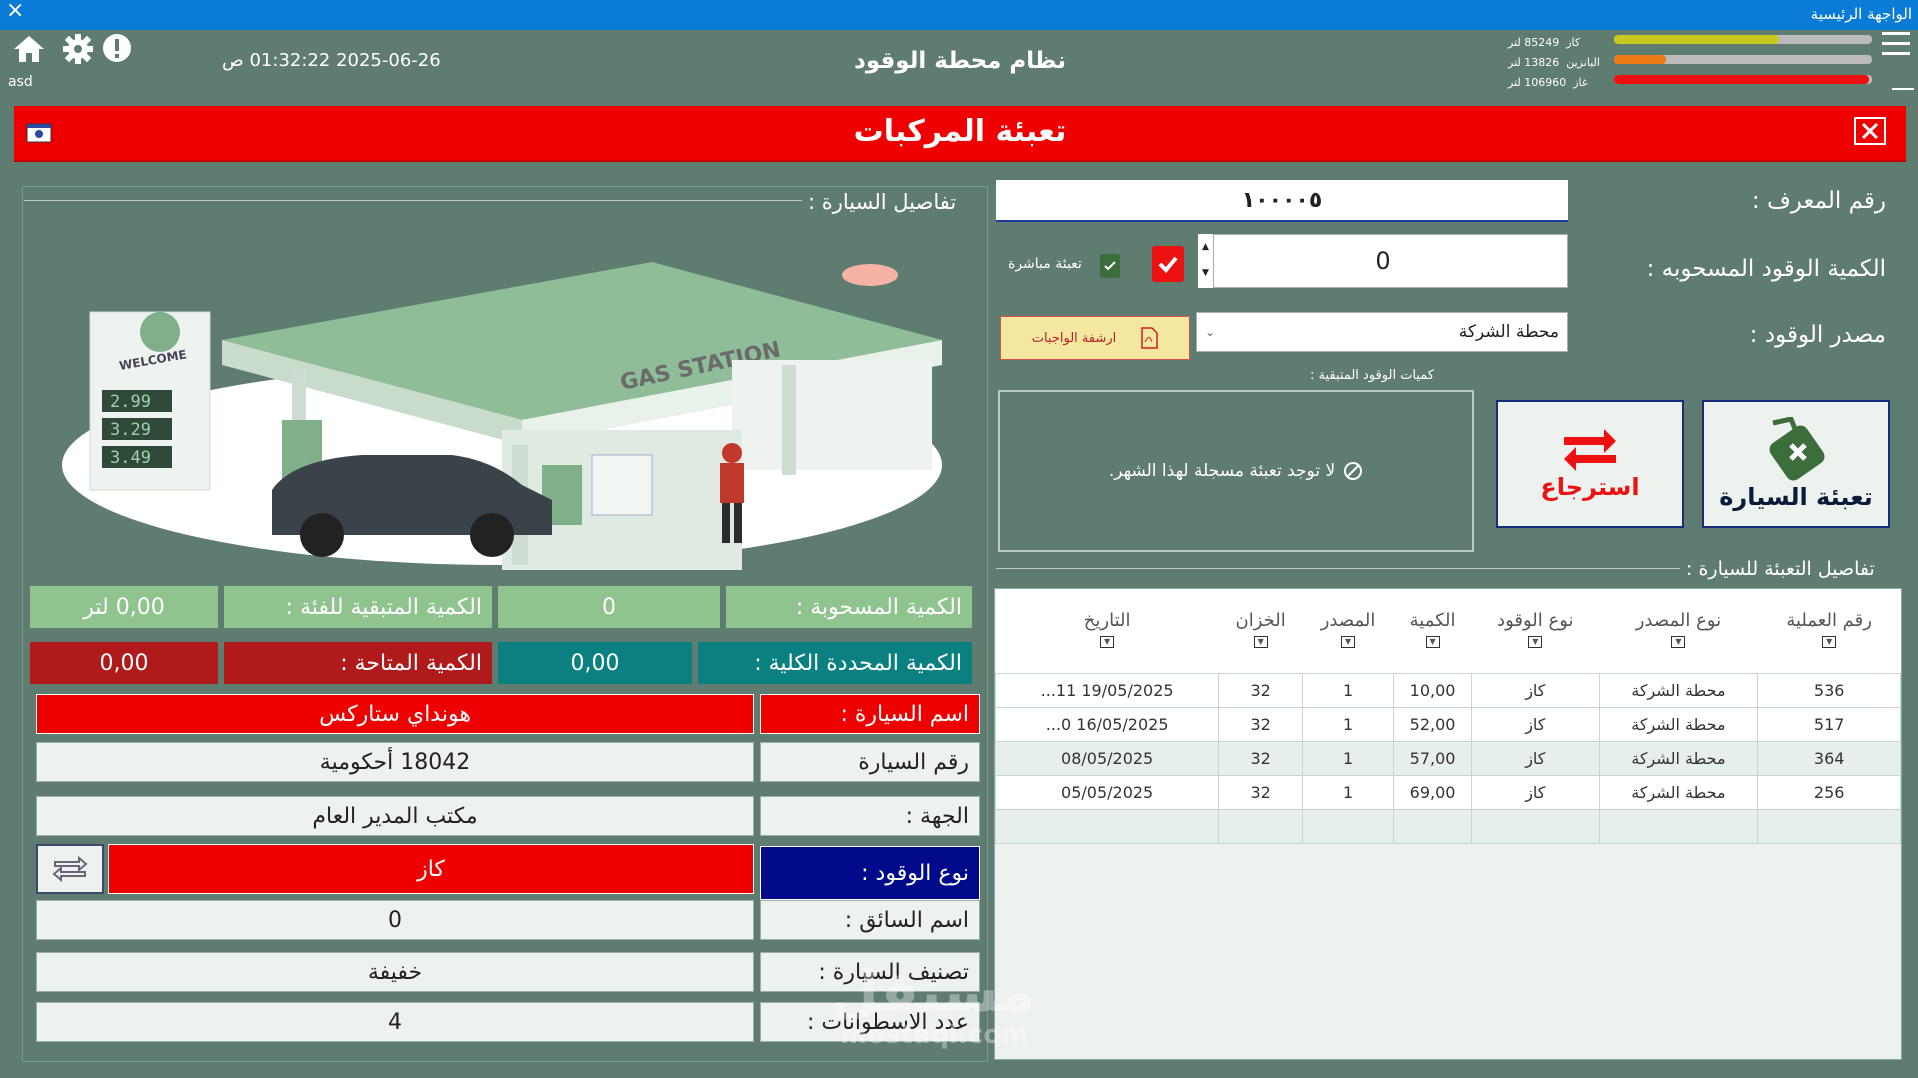 The height and width of the screenshot is (1078, 1918). Describe the element at coordinates (130, 458) in the screenshot. I see `price-3: 3.49` at that location.